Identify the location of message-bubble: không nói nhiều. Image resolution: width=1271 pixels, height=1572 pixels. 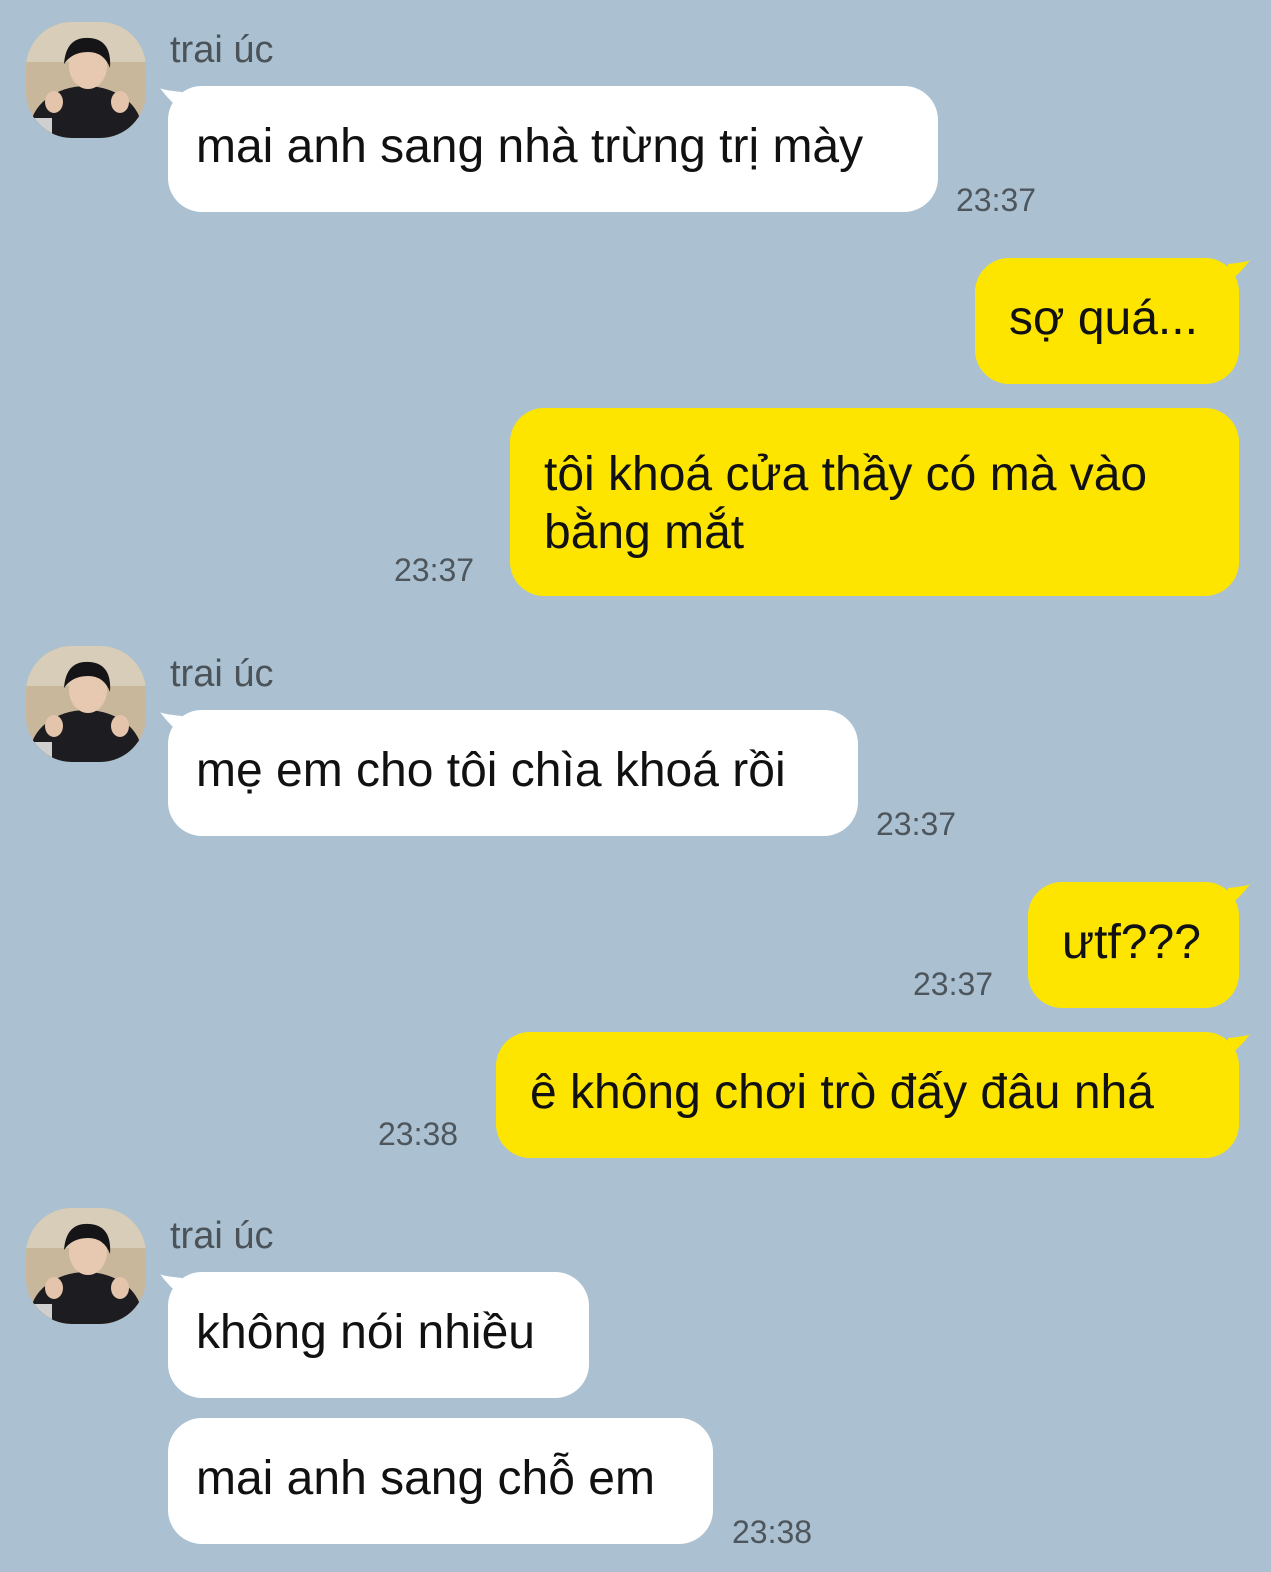
(378, 1335).